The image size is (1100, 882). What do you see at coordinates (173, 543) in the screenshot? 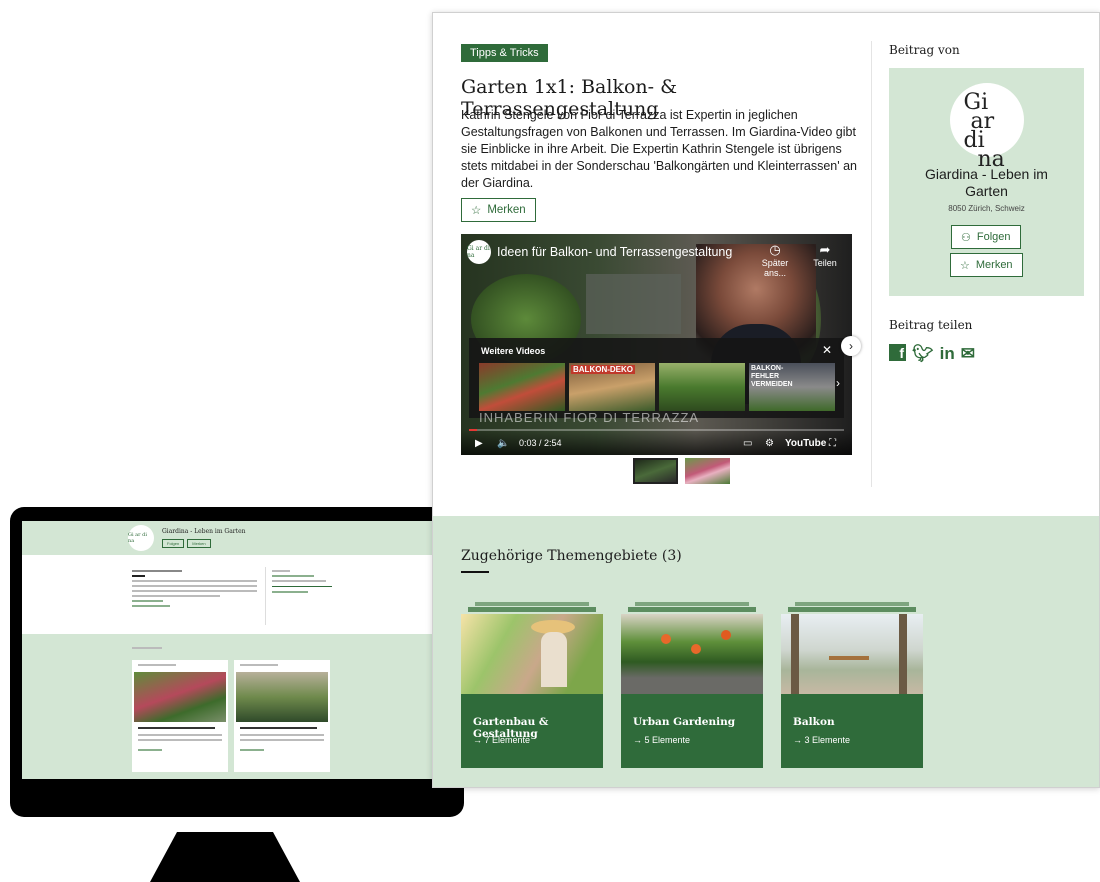
I see `monitor-follow-button: Folgen` at bounding box center [173, 543].